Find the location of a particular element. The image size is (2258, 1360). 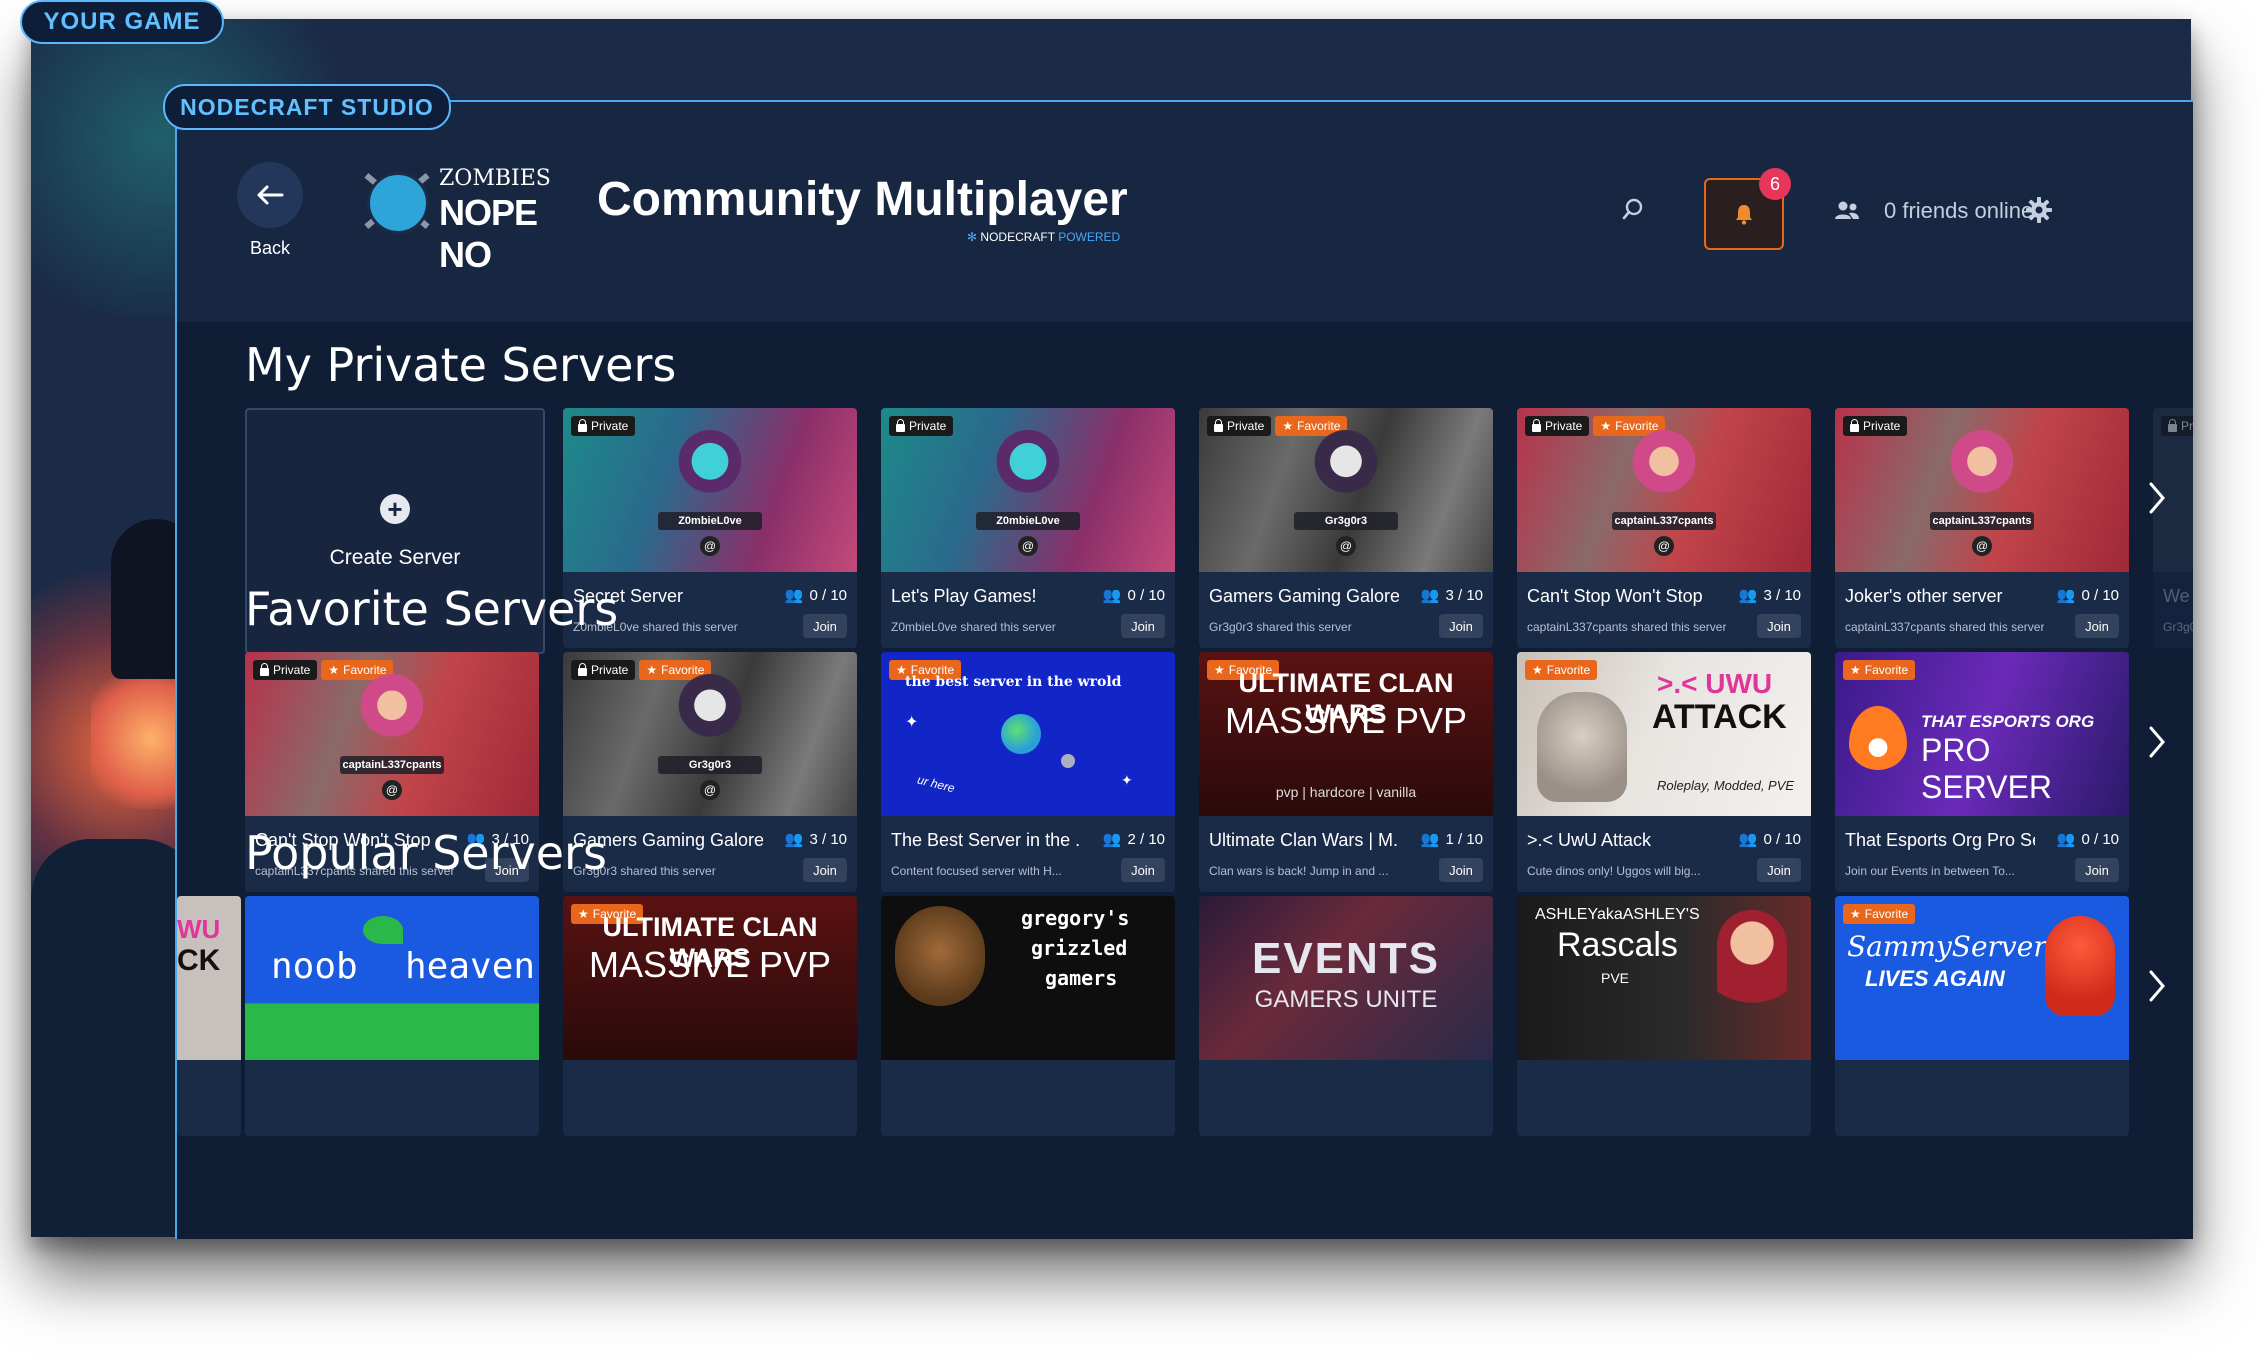

player-count-value: 3 / 10 is located at coordinates (1782, 595).